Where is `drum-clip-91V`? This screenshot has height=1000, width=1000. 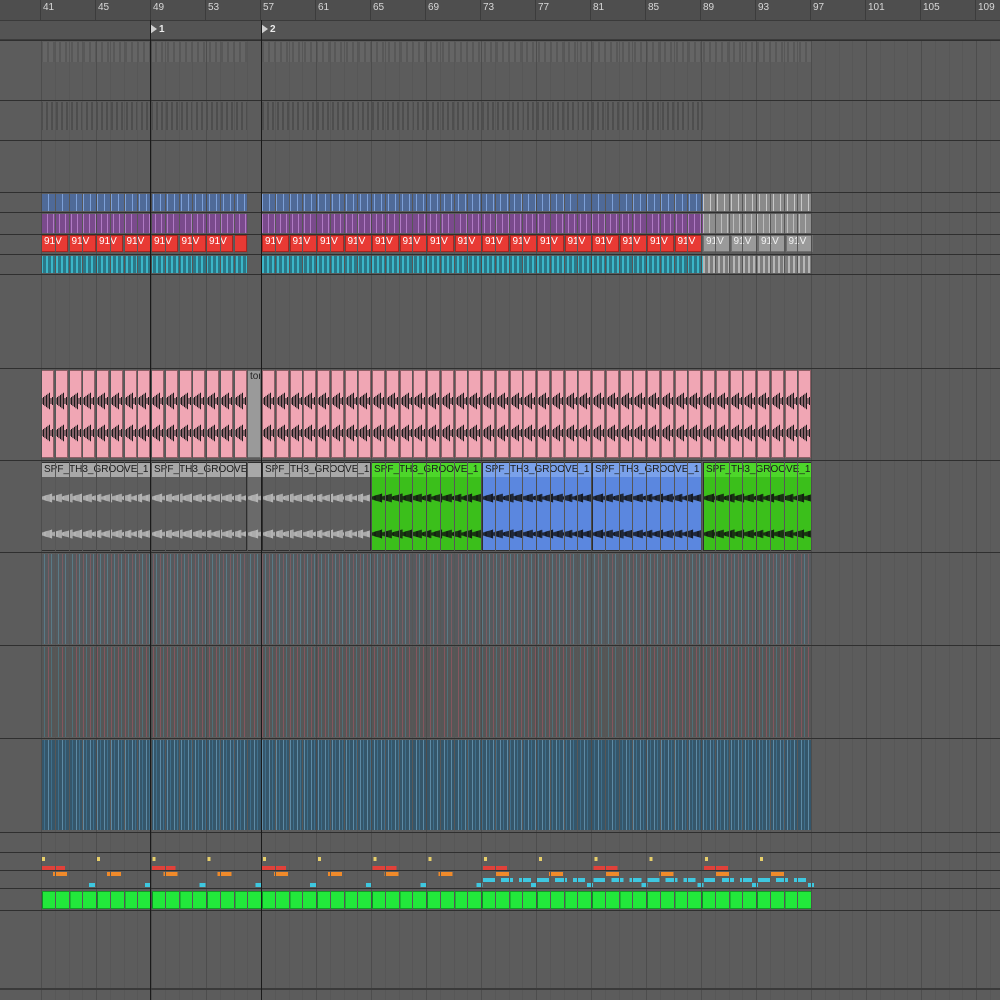 drum-clip-91V is located at coordinates (240, 243).